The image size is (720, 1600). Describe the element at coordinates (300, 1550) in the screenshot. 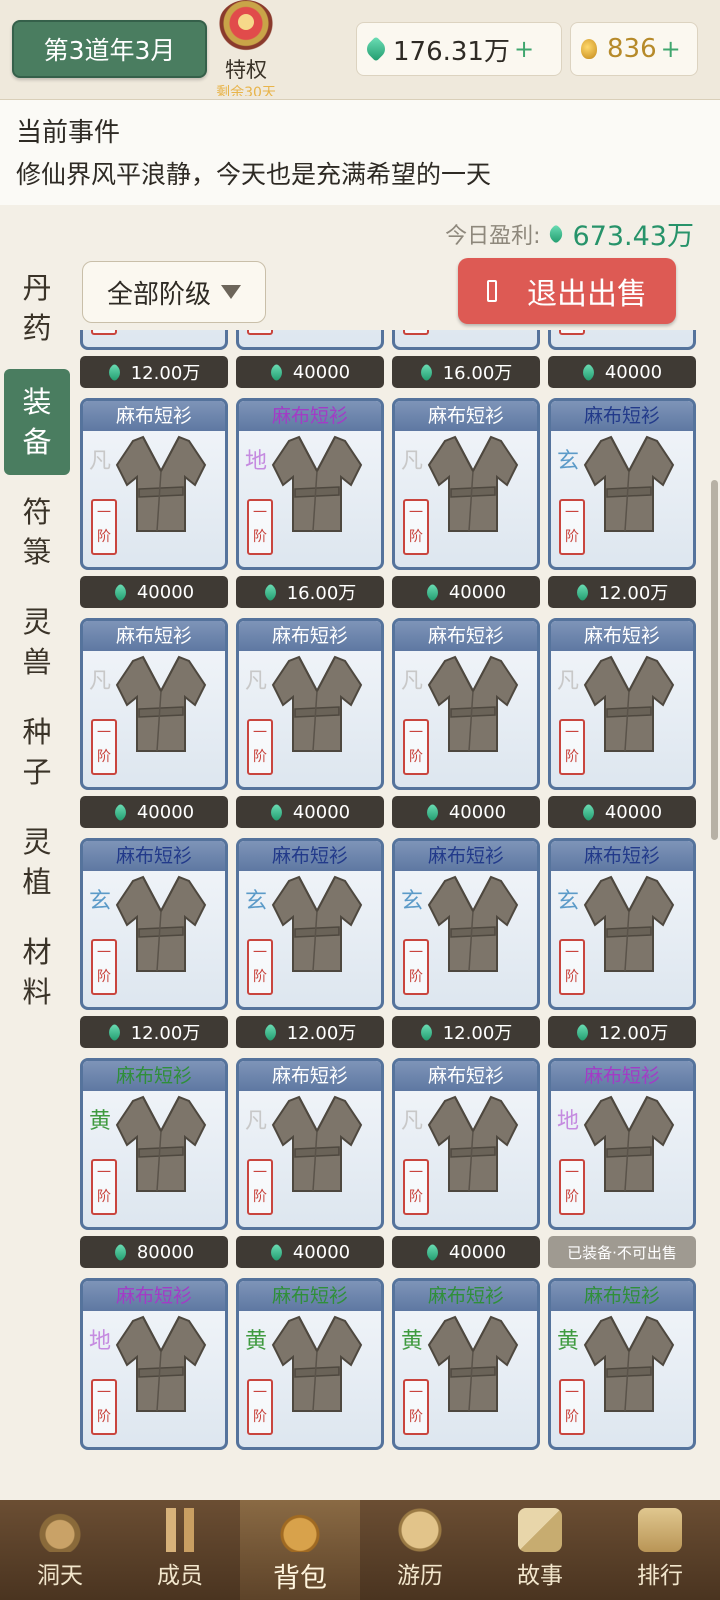

I see `nav-item-2: 背包` at that location.